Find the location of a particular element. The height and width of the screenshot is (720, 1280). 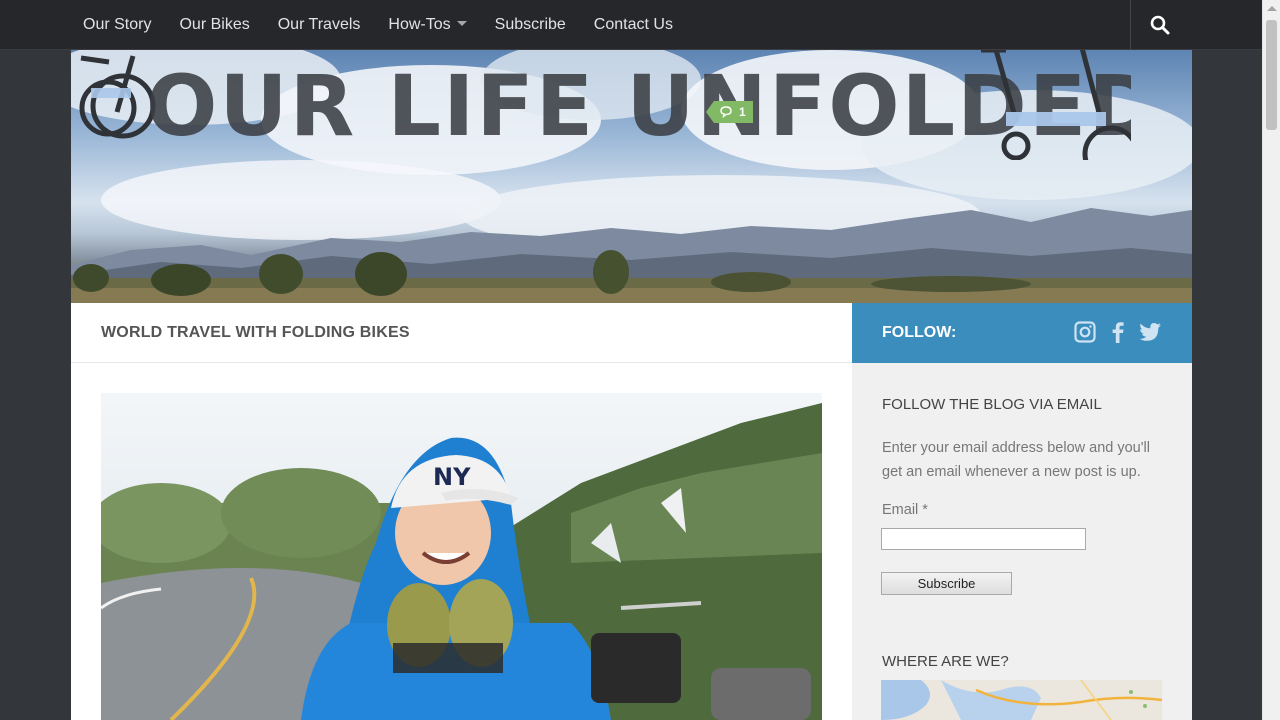

site-logo: OUR LIFE UNFOLDED is located at coordinates (601, 105).